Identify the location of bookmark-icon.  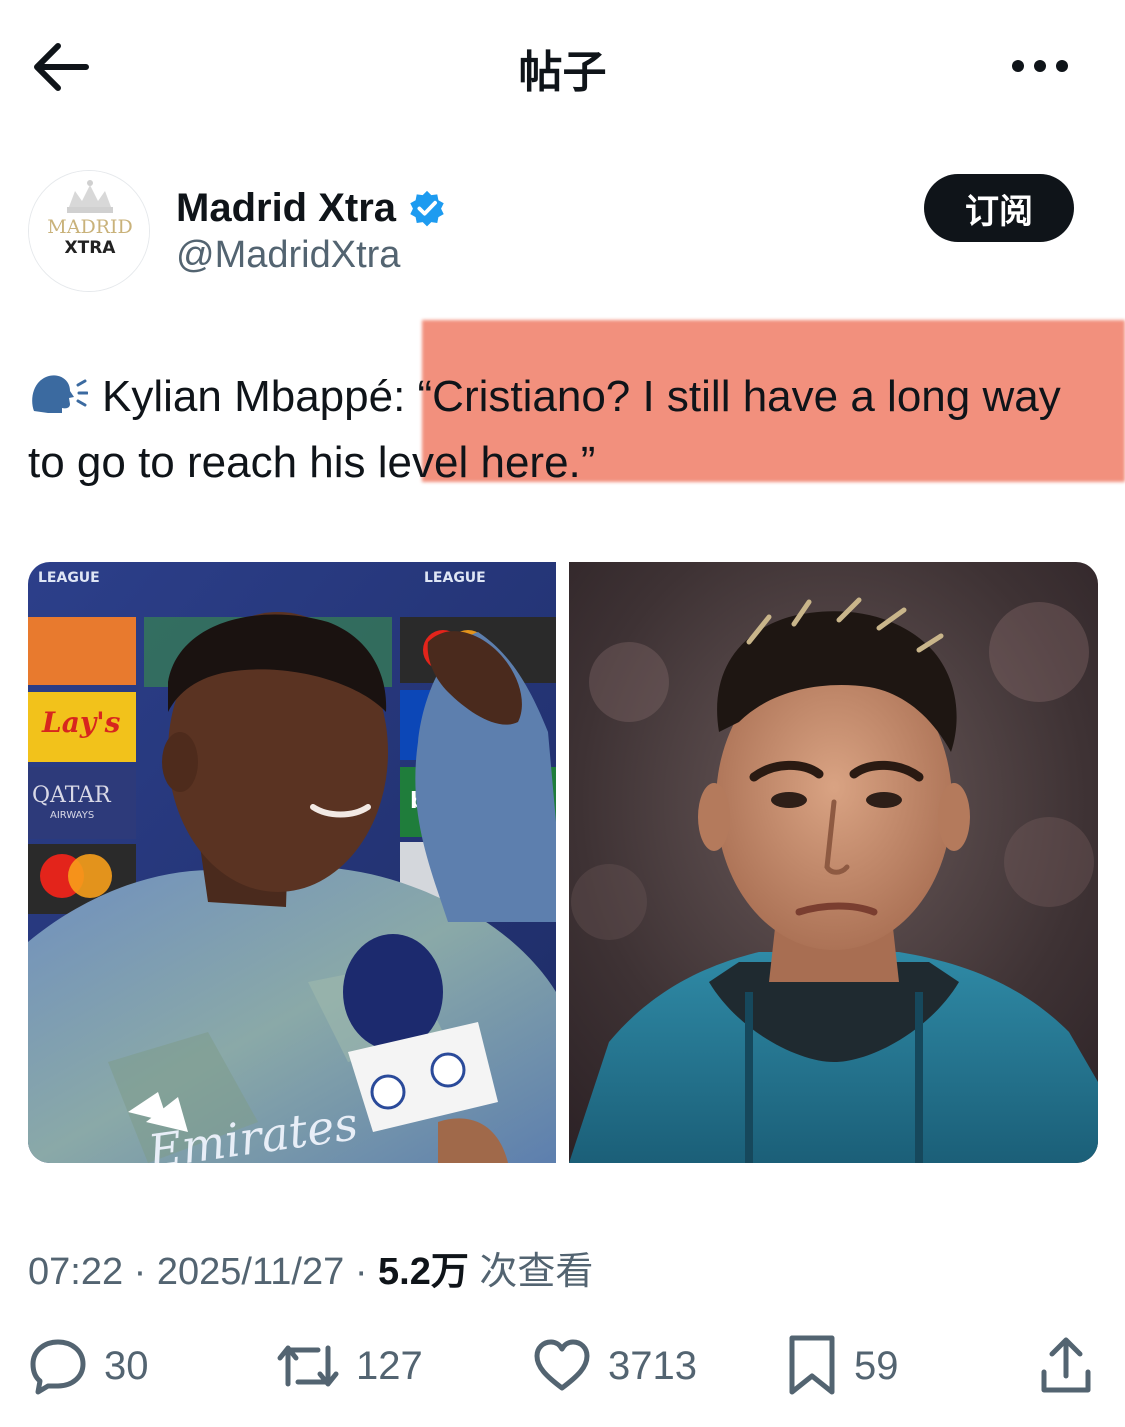
(812, 1365).